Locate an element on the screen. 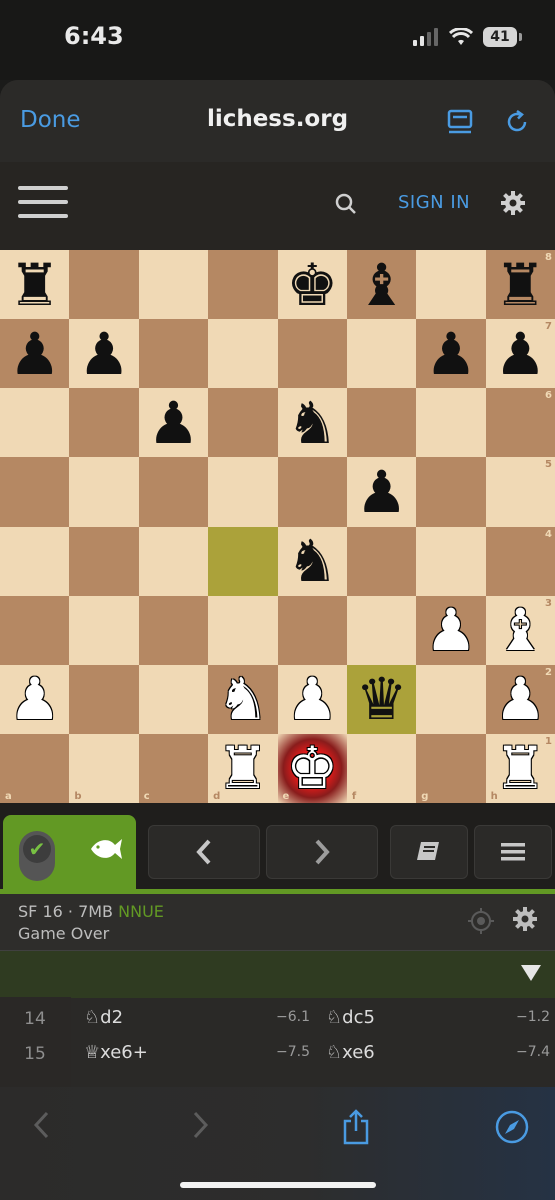 The width and height of the screenshot is (555, 1200). square-g5 is located at coordinates (451, 492).